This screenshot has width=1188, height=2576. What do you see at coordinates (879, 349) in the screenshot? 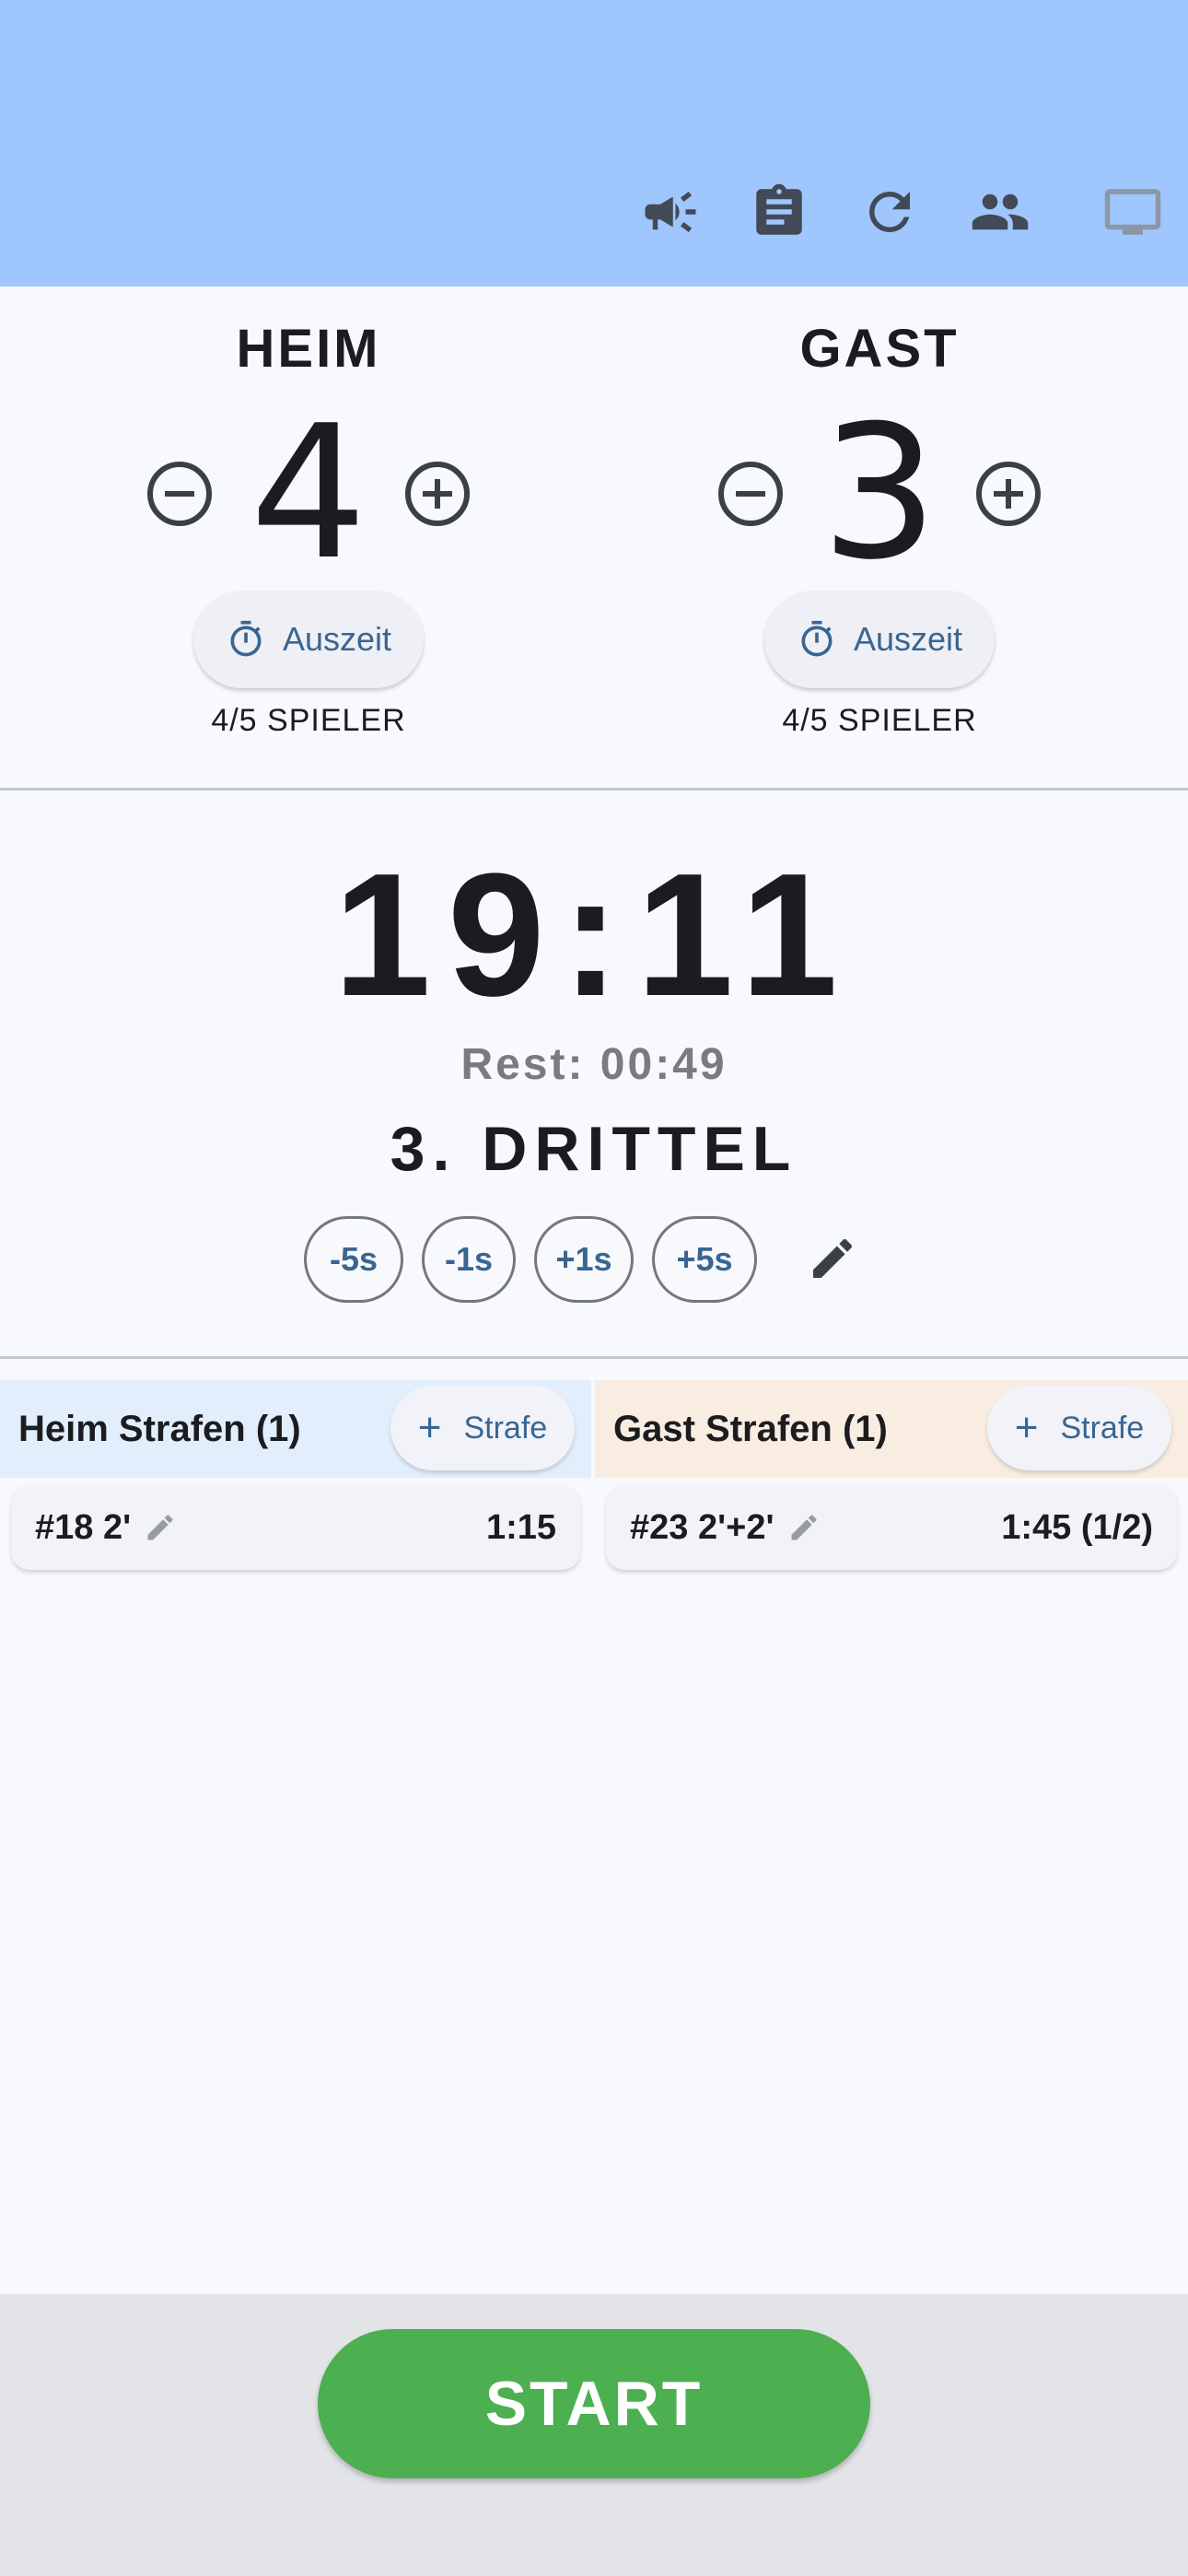
I see `away-team-name: GAST` at bounding box center [879, 349].